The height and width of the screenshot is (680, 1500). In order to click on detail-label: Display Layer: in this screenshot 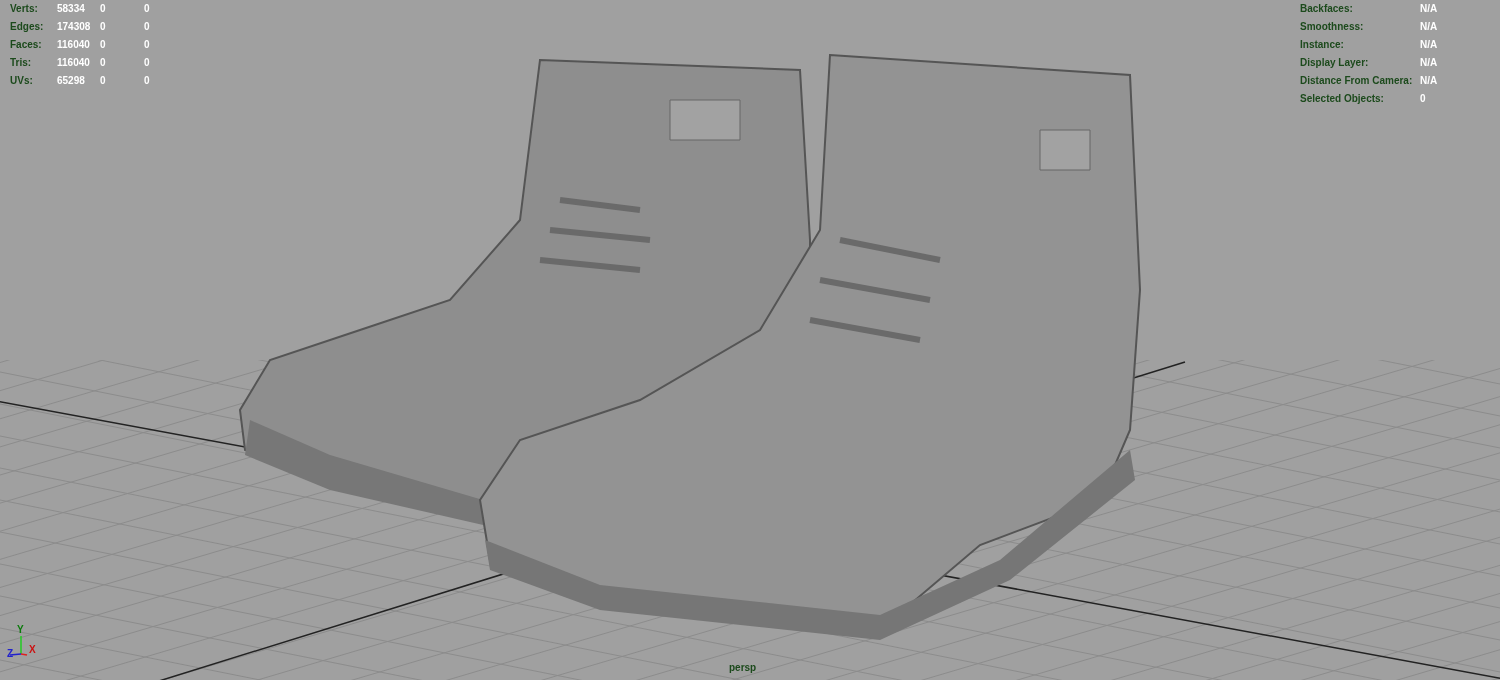, I will do `click(1335, 63)`.